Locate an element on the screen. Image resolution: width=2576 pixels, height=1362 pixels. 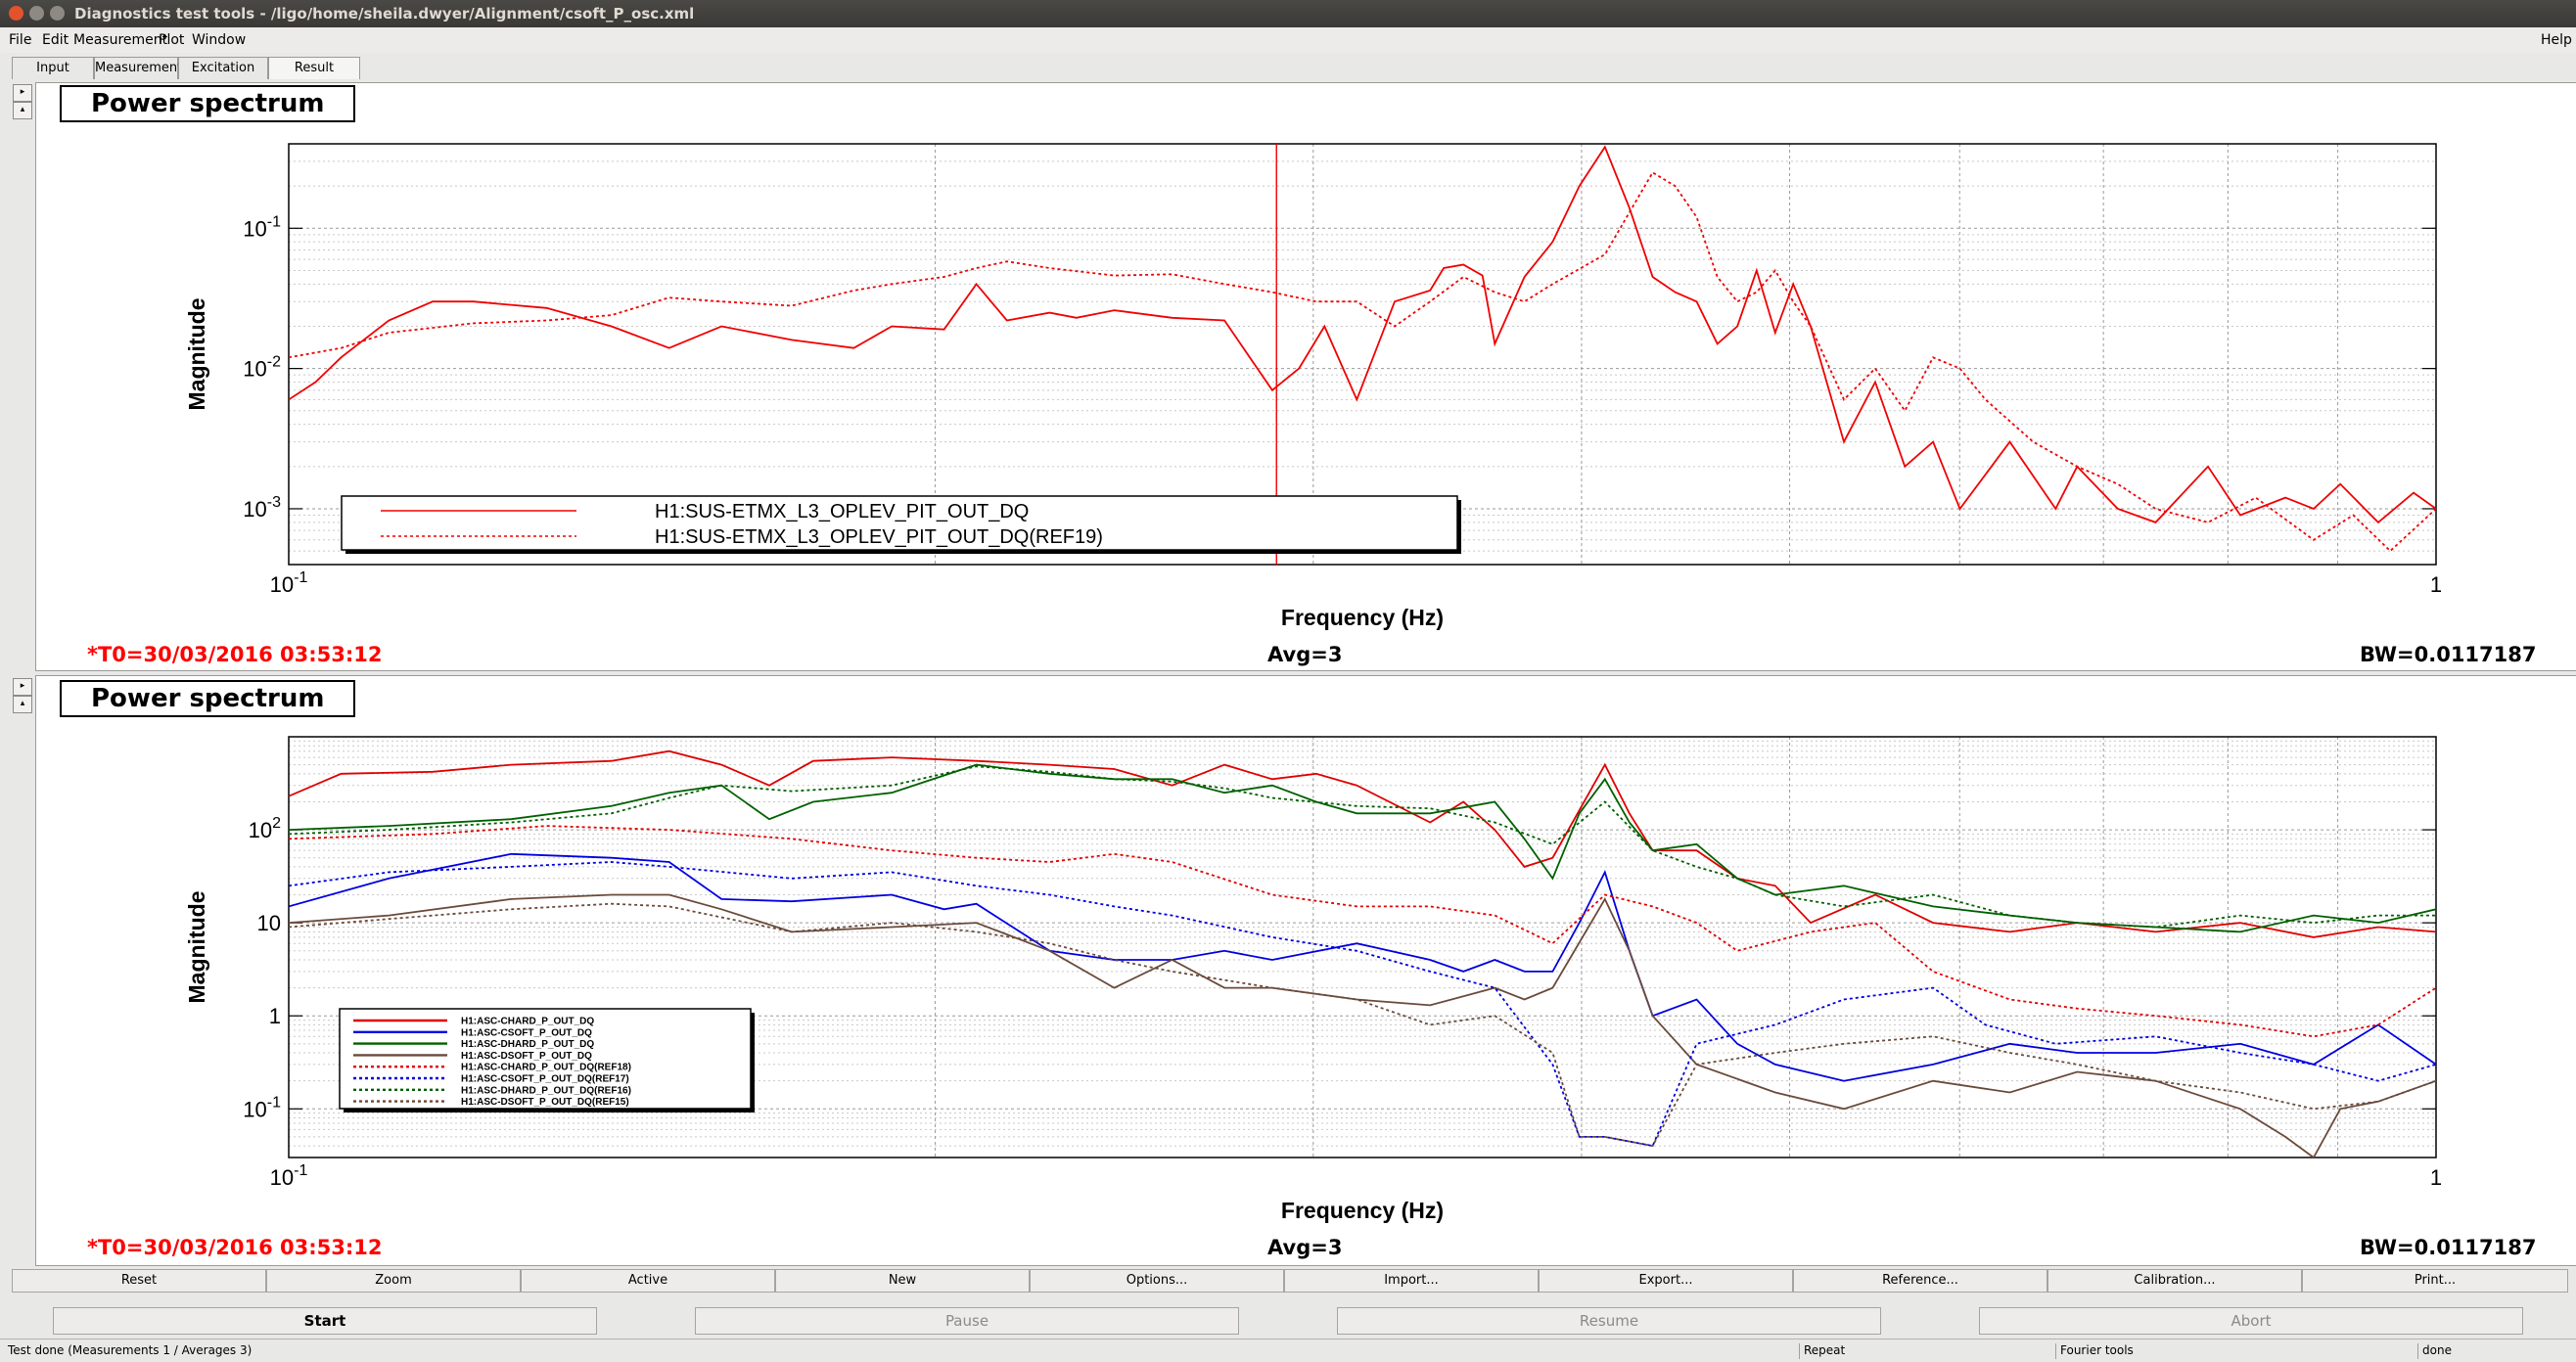
y-tick-label: 10 is located at coordinates (269, 923).